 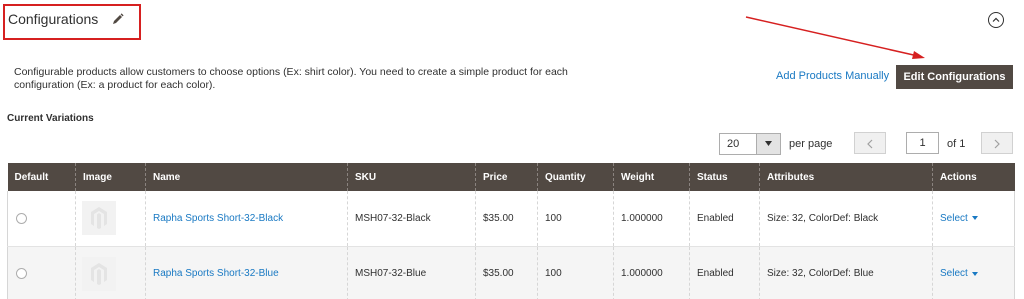 I want to click on page-number-input, so click(x=922, y=143).